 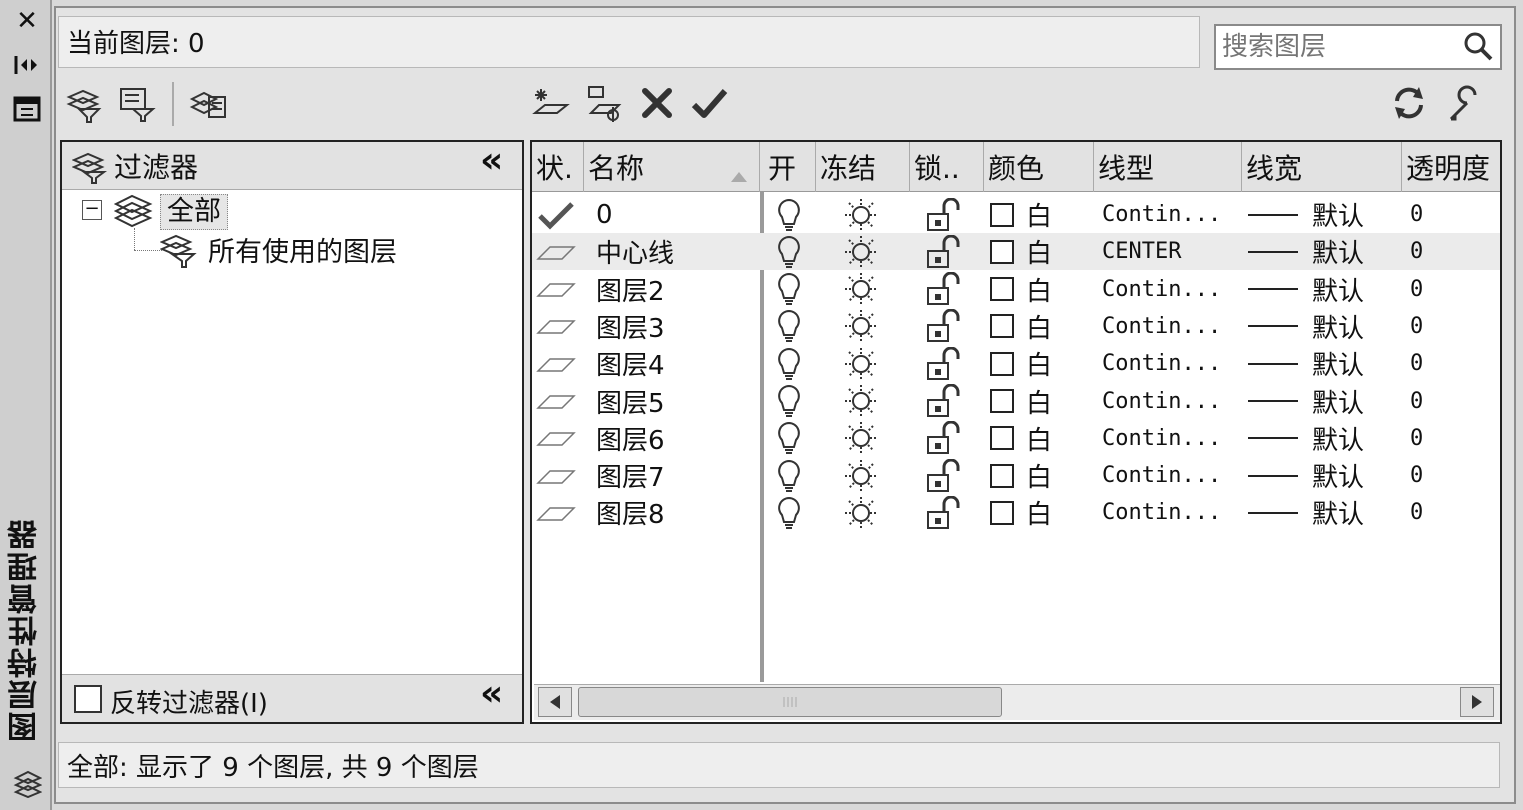 What do you see at coordinates (676, 363) in the screenshot?
I see `layer-name: 图层4` at bounding box center [676, 363].